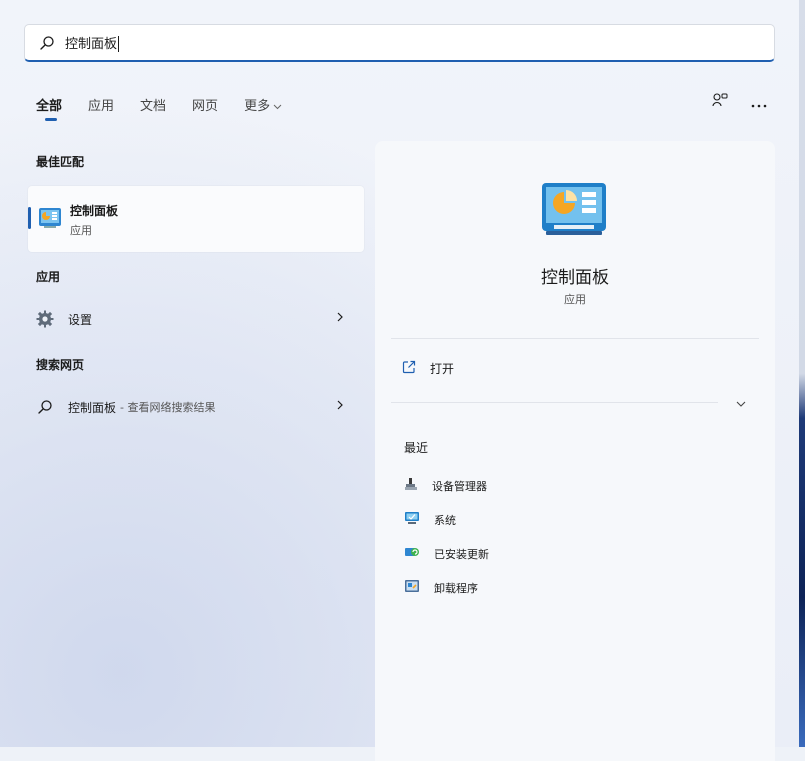 This screenshot has height=761, width=805. I want to click on recent-item-device-manager: 设备管理器, so click(445, 485).